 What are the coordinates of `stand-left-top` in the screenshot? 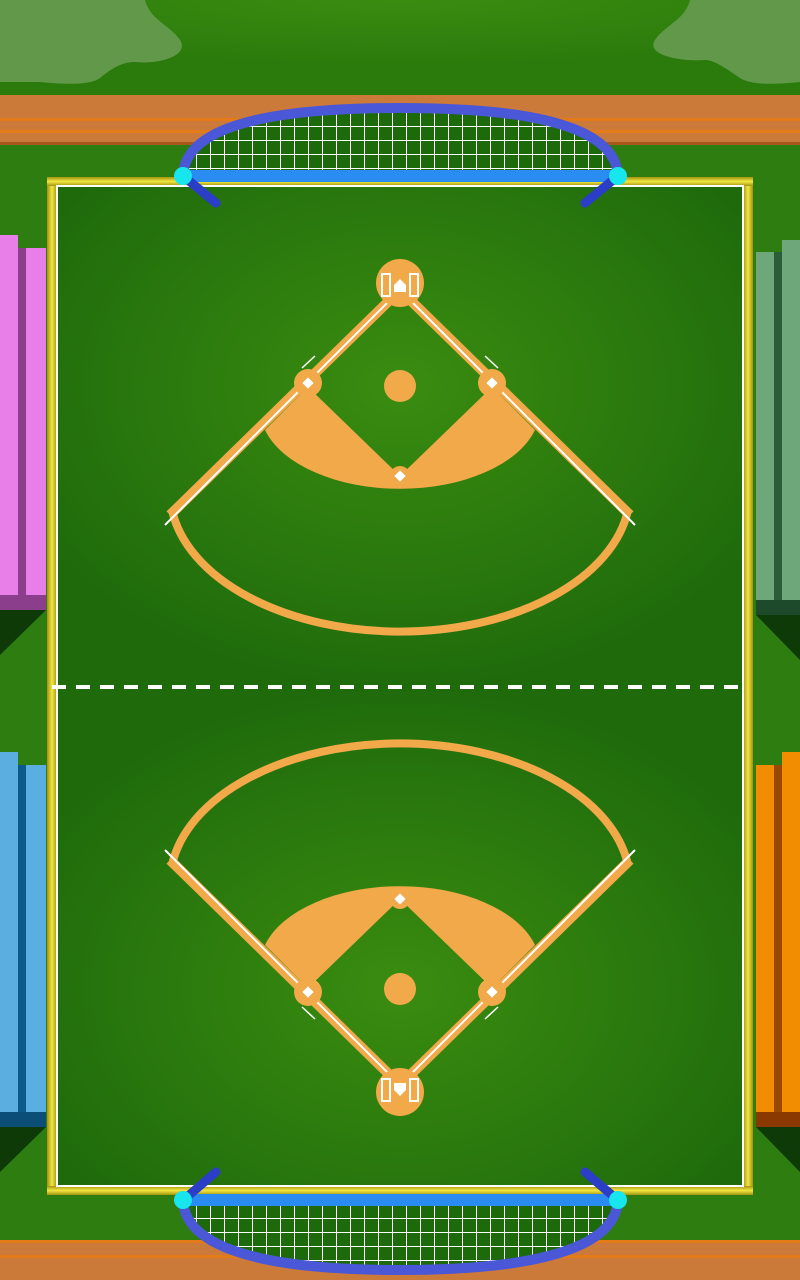 It's located at (23, 445).